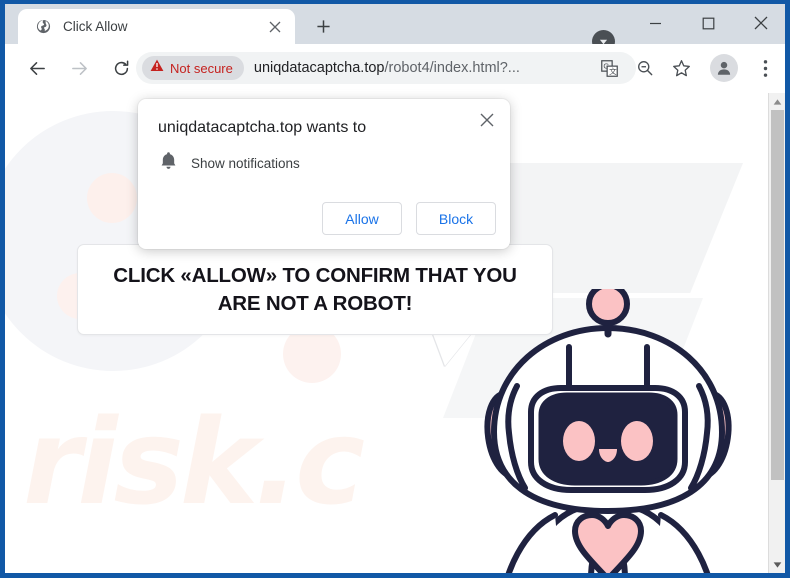 The image size is (790, 578). I want to click on scrollbar-thumb, so click(777, 295).